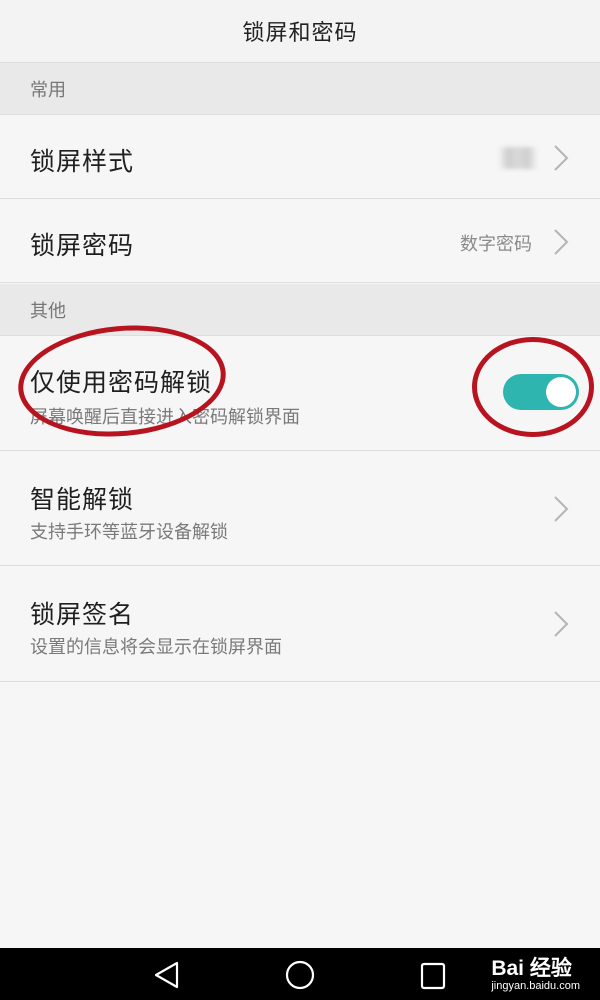 The height and width of the screenshot is (1000, 600). Describe the element at coordinates (82, 614) in the screenshot. I see `row-label-lock-signature: 锁屏签名` at that location.